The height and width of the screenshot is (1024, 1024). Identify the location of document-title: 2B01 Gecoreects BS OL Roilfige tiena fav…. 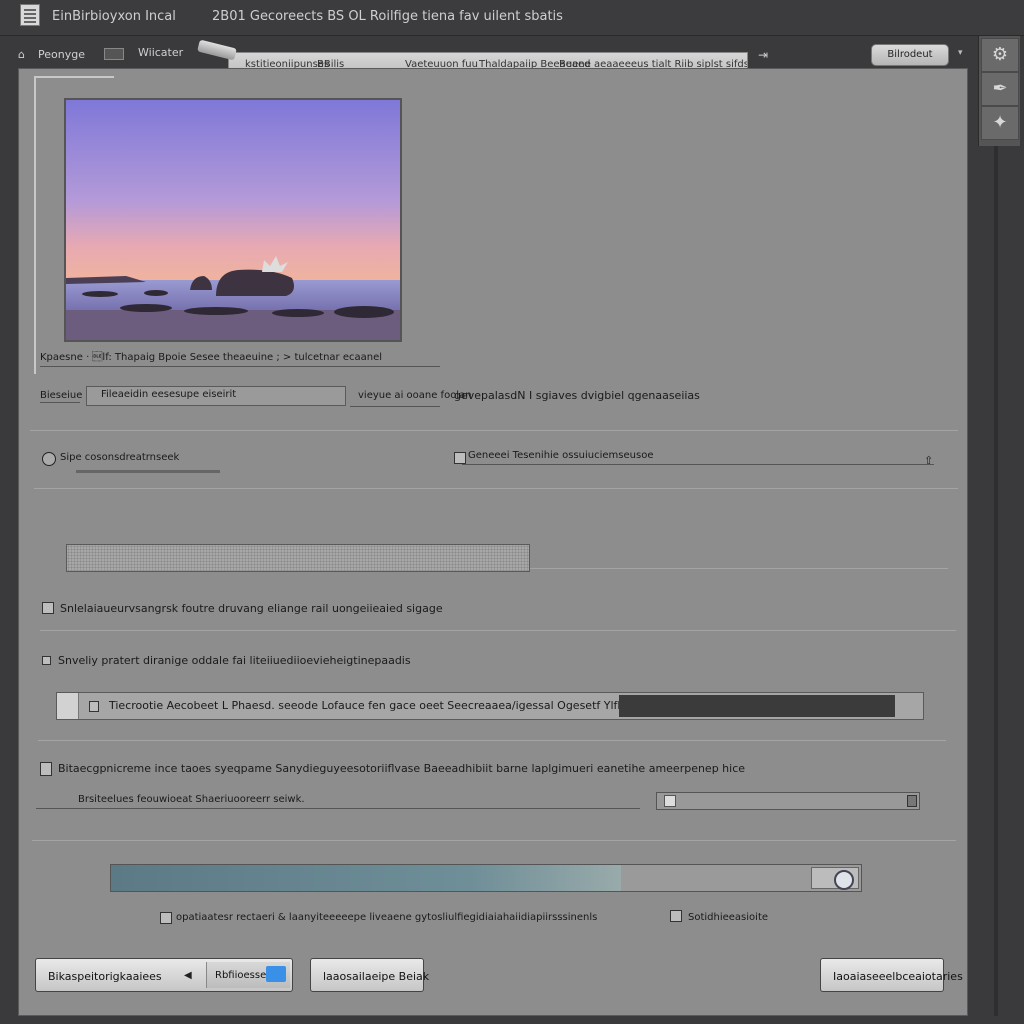
(387, 16).